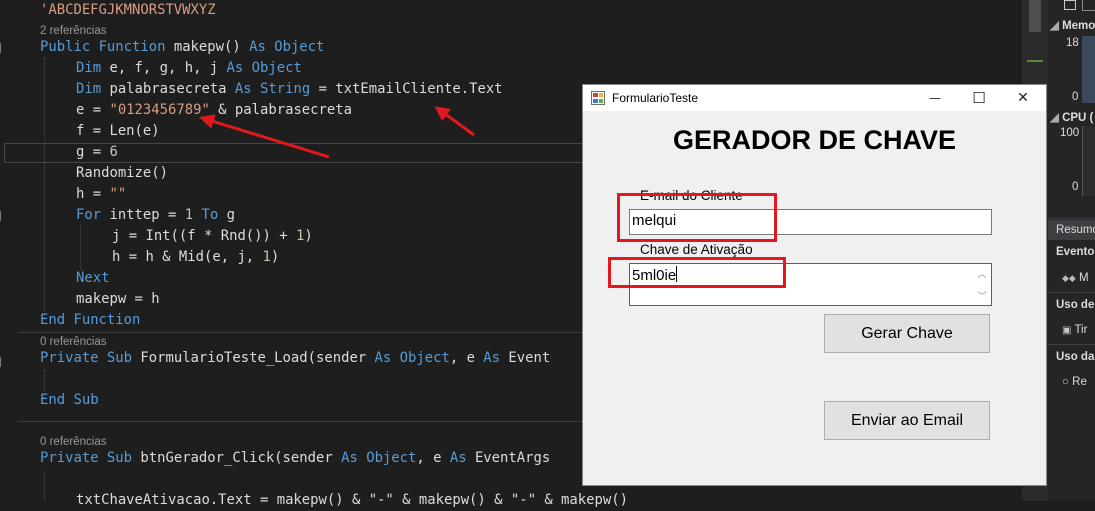 This screenshot has width=1095, height=511. Describe the element at coordinates (275, 257) in the screenshot. I see `code-token: )` at that location.